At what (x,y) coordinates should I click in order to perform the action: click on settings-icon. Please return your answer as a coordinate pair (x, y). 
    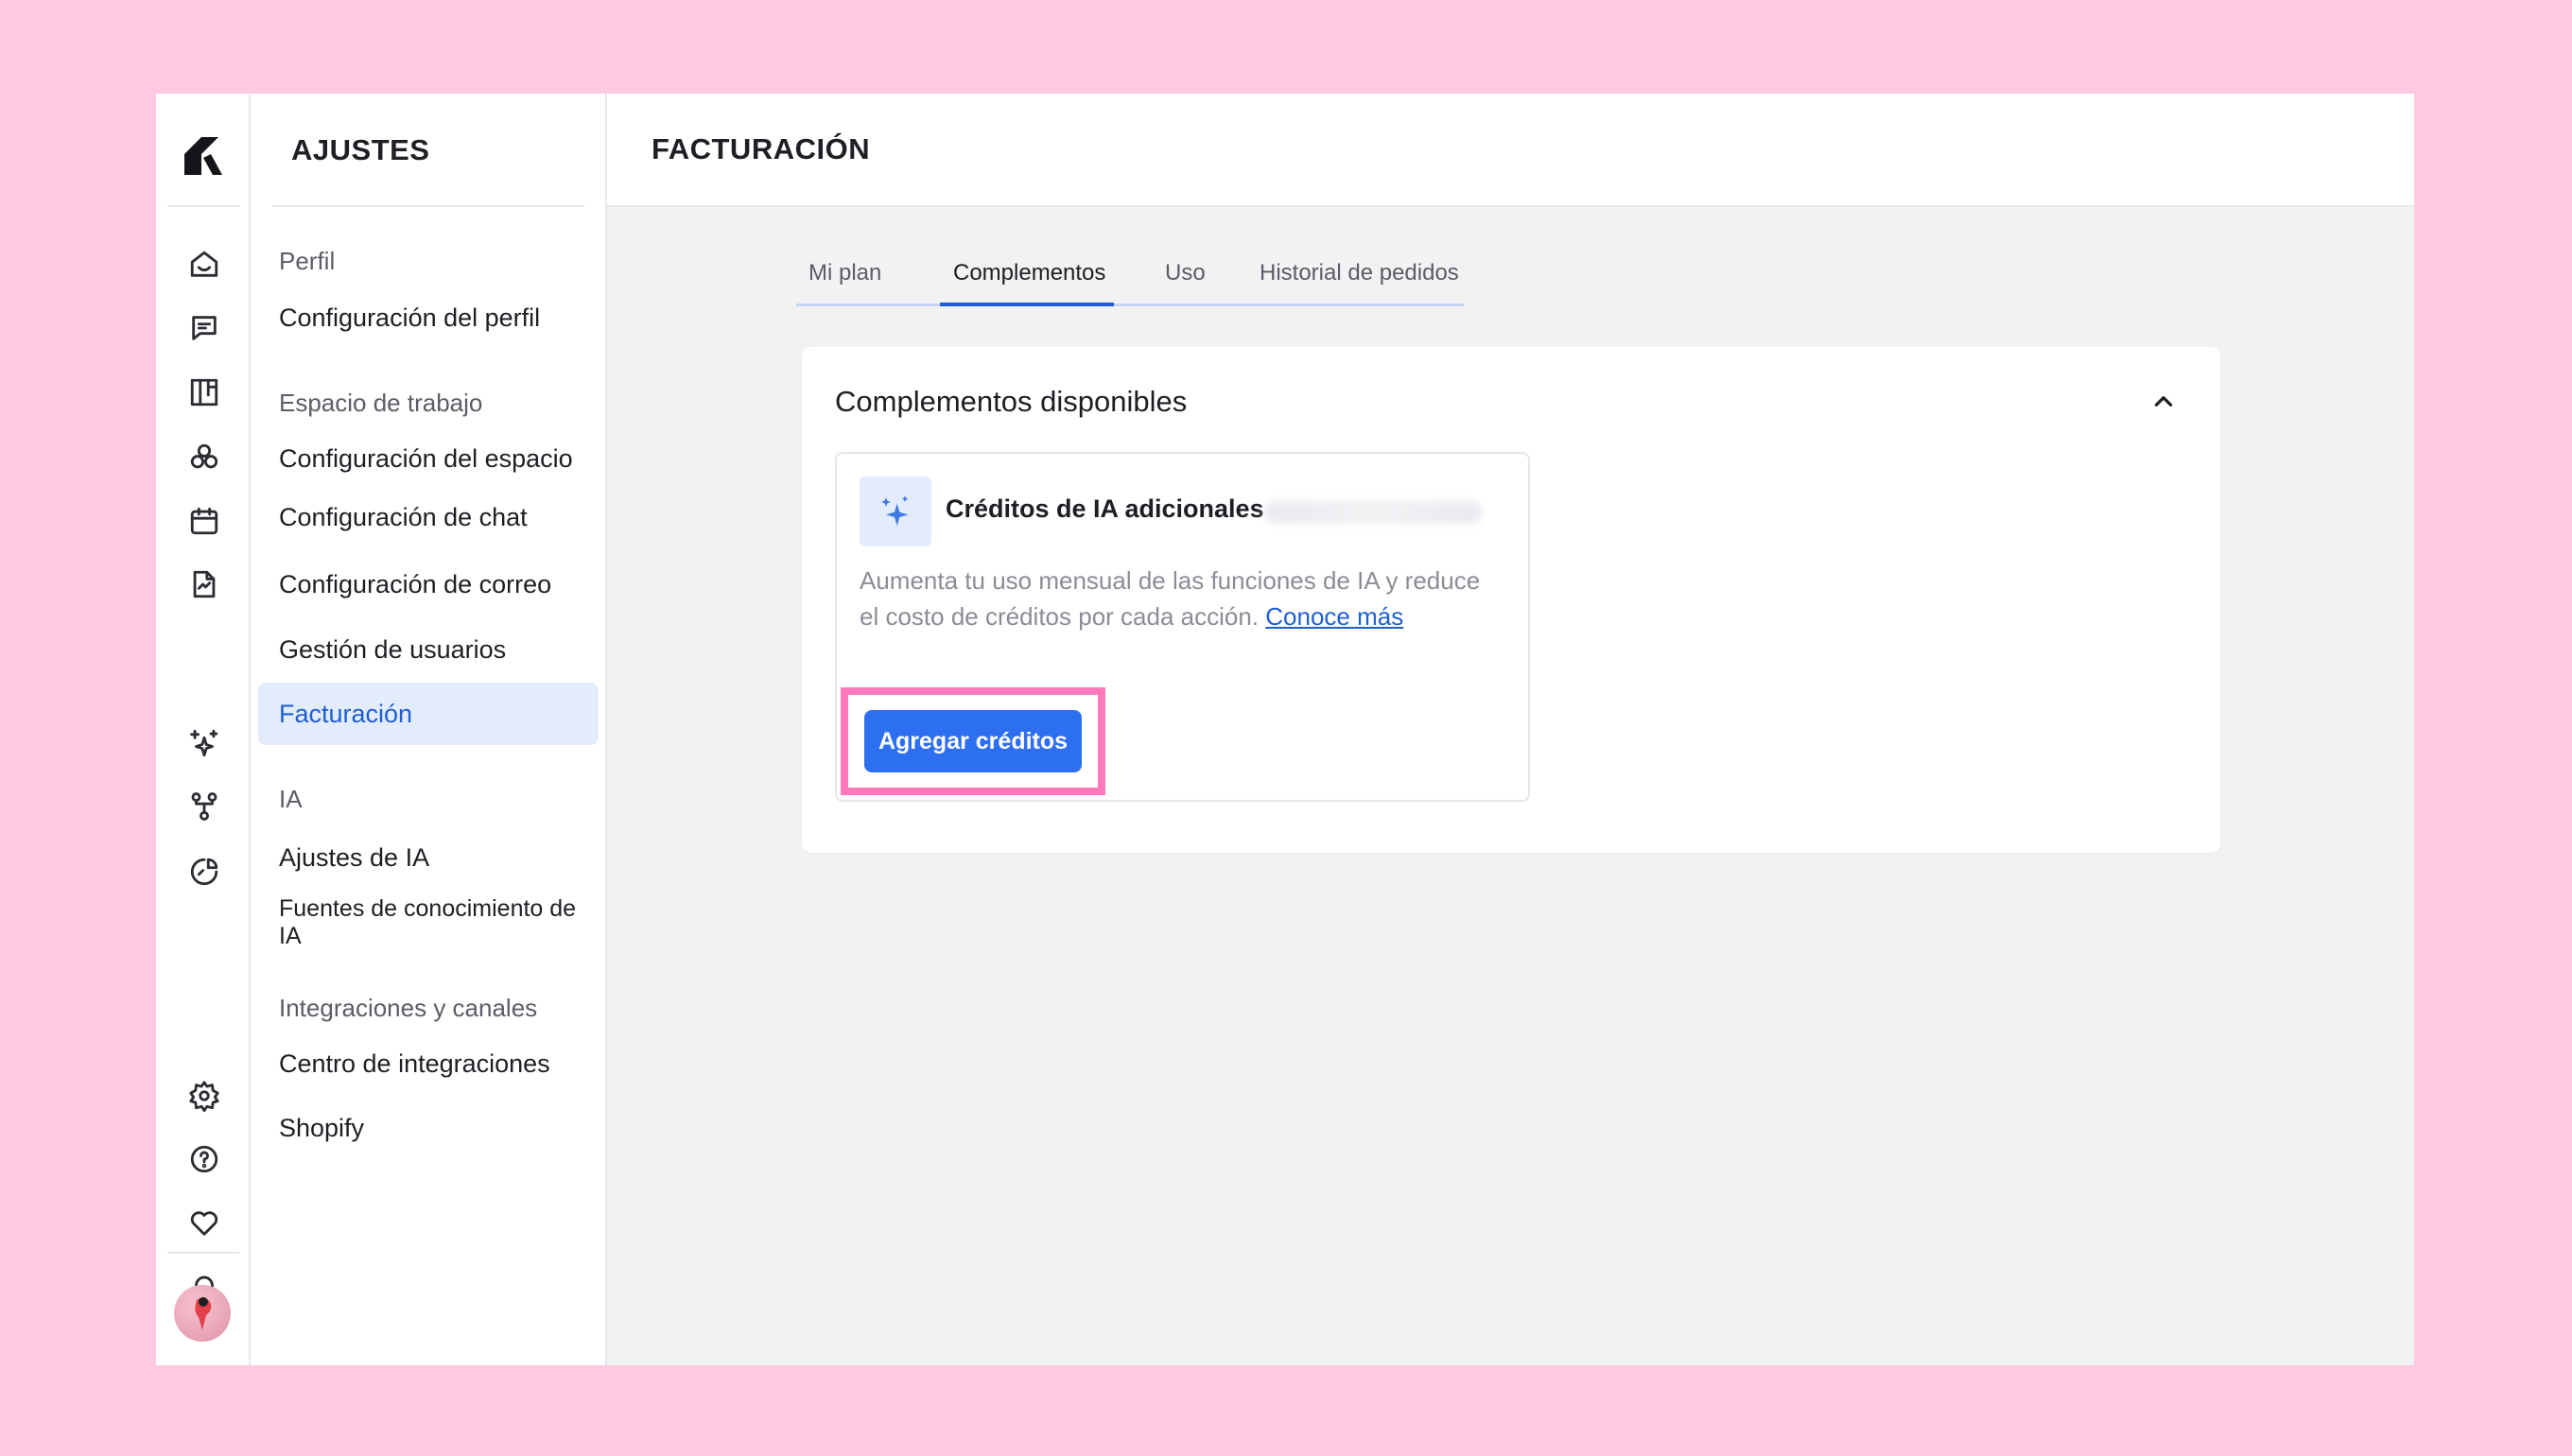
    Looking at the image, I should click on (204, 1096).